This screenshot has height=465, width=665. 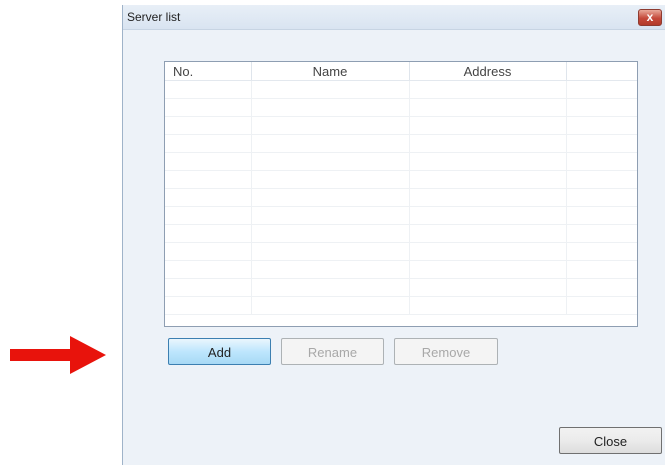 I want to click on column-header-name: Name, so click(x=330, y=71).